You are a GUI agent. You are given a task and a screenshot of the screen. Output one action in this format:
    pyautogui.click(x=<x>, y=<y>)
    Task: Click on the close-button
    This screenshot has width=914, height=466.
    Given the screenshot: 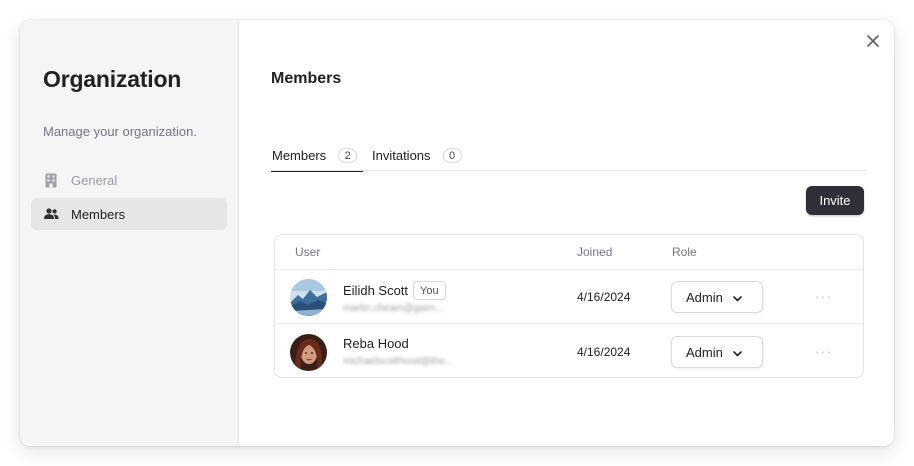 What is the action you would take?
    pyautogui.click(x=873, y=43)
    